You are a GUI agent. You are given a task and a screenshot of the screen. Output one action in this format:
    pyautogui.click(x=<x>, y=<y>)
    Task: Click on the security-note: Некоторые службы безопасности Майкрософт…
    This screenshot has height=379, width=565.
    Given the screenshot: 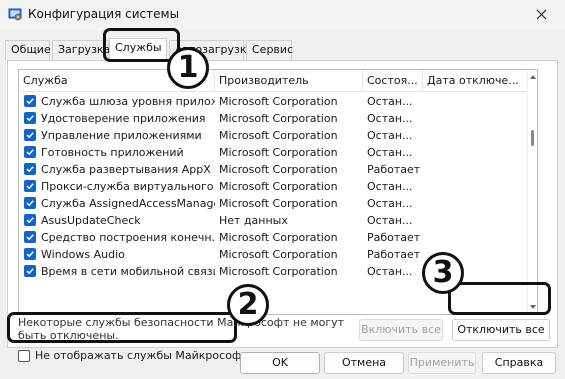 What is the action you would take?
    pyautogui.click(x=181, y=329)
    